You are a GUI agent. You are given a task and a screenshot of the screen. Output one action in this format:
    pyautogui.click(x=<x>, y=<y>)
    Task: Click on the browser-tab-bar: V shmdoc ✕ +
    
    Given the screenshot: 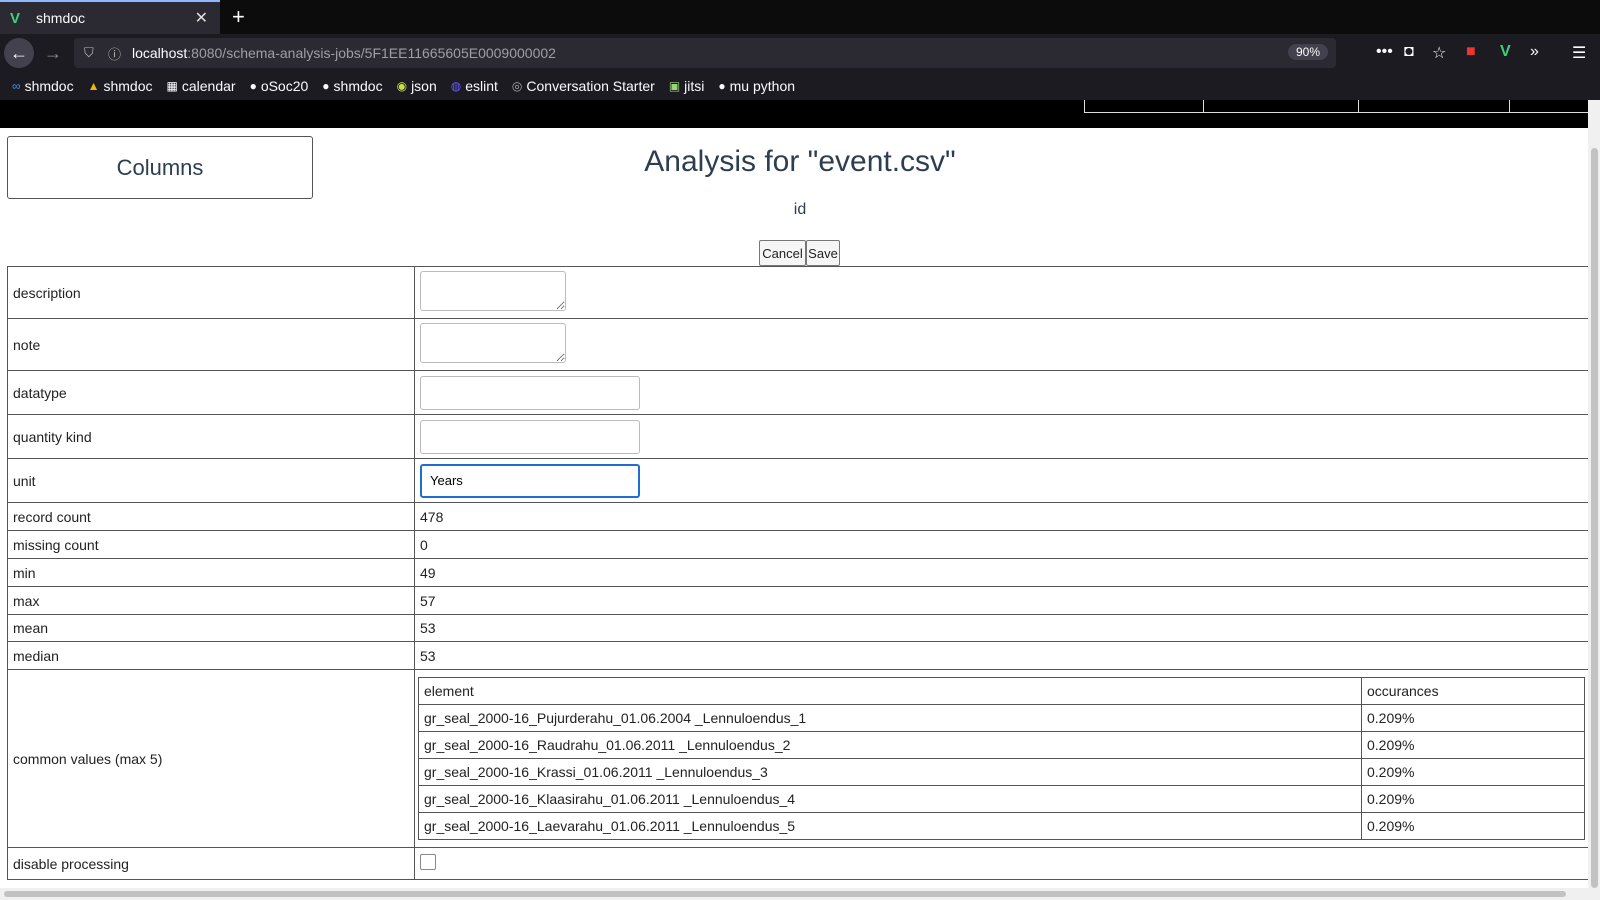 What is the action you would take?
    pyautogui.click(x=800, y=17)
    